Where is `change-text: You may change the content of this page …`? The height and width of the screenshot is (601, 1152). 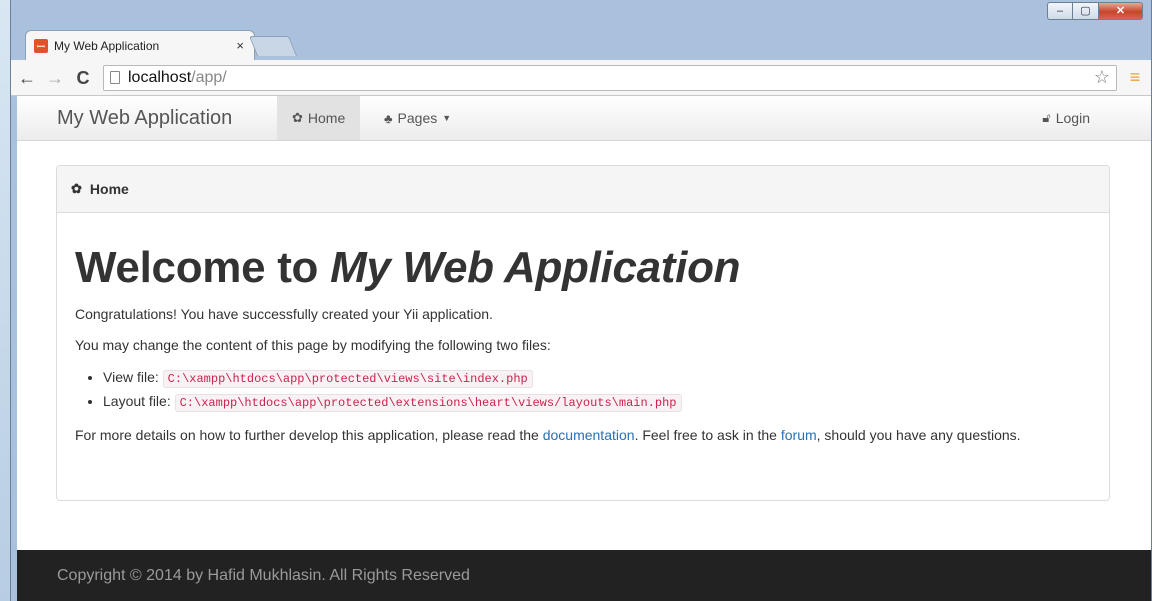
change-text: You may change the content of this page … is located at coordinates (313, 345).